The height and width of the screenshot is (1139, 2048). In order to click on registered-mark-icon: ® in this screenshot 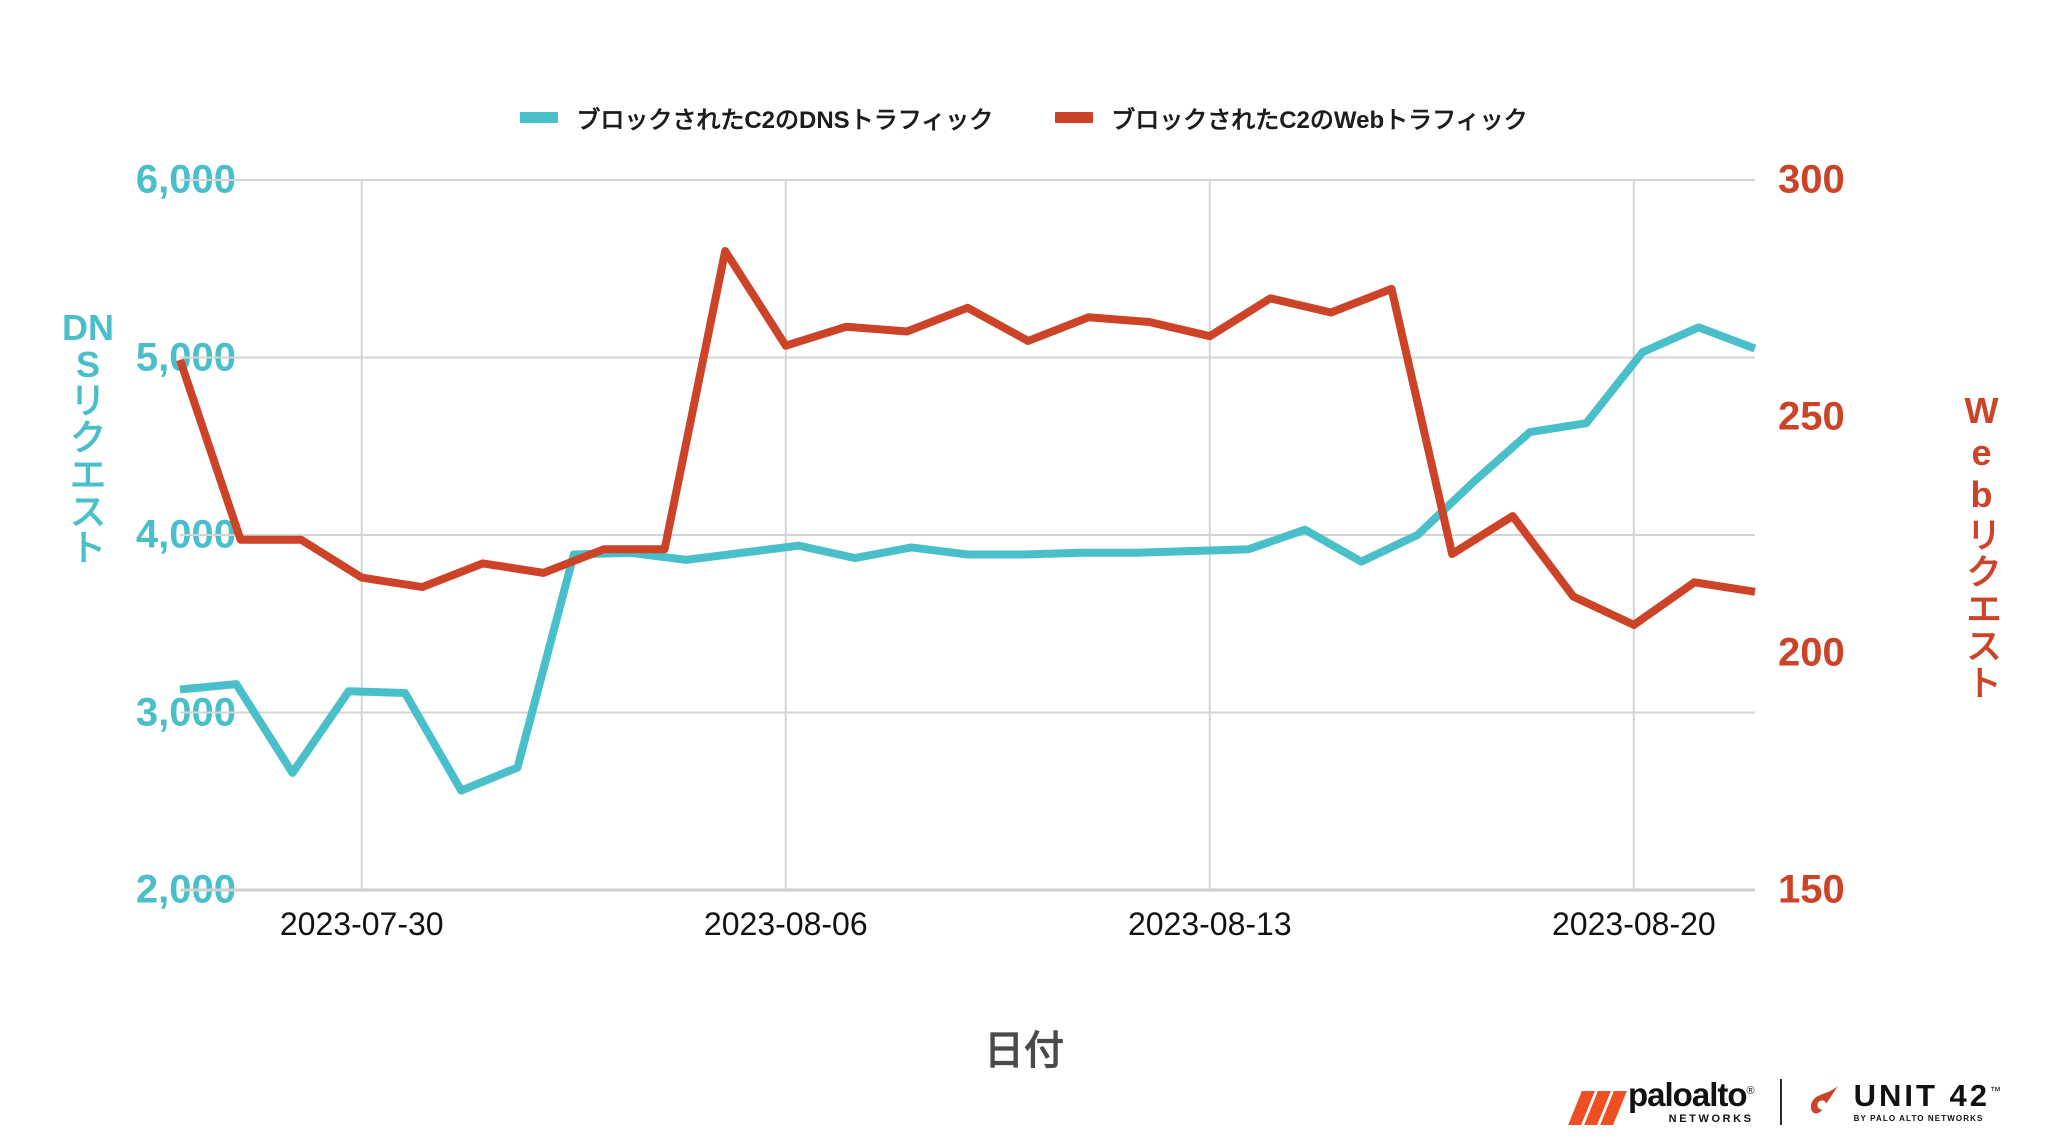, I will do `click(1750, 1091)`.